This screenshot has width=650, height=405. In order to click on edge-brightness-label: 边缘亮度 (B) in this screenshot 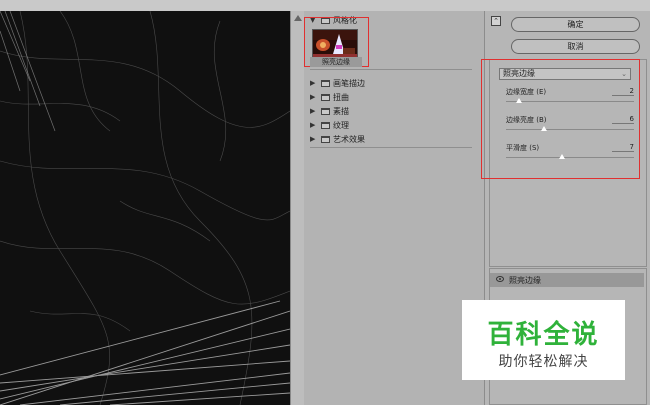, I will do `click(526, 120)`.